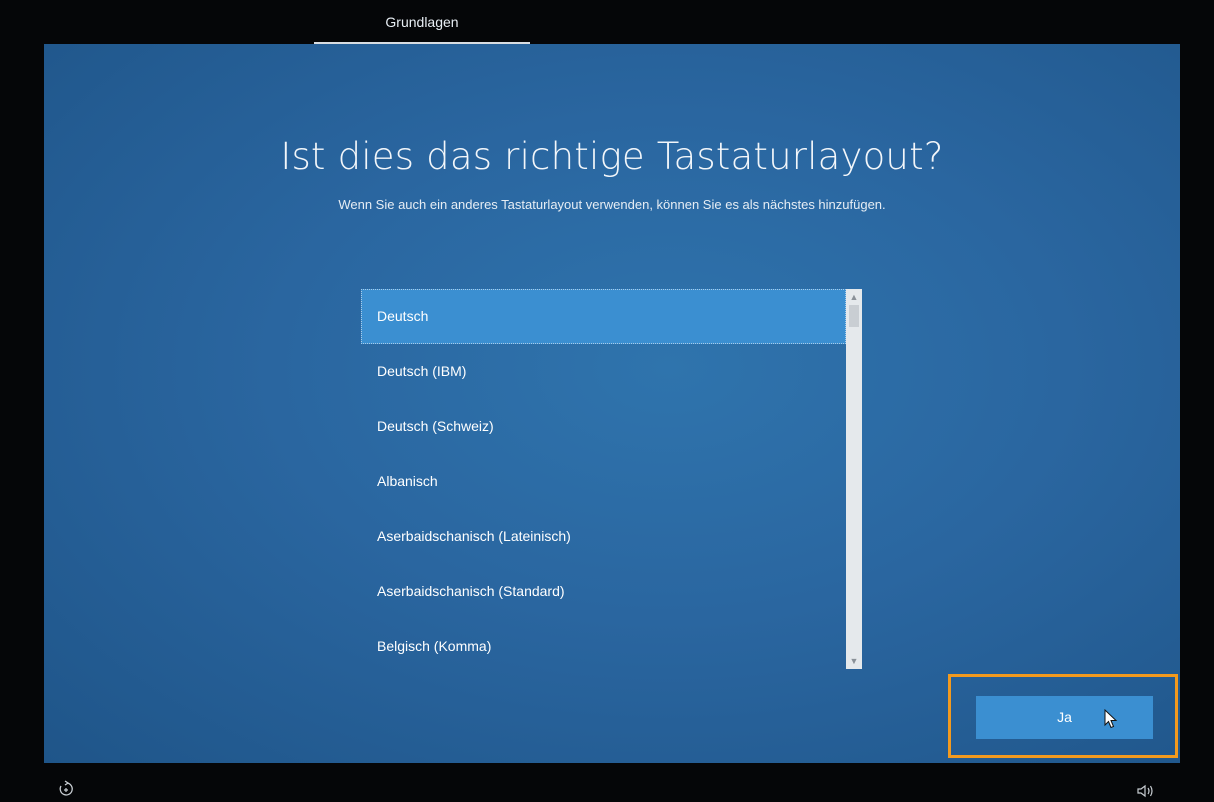  Describe the element at coordinates (854, 297) in the screenshot. I see `chevron-up-icon: ▲` at that location.